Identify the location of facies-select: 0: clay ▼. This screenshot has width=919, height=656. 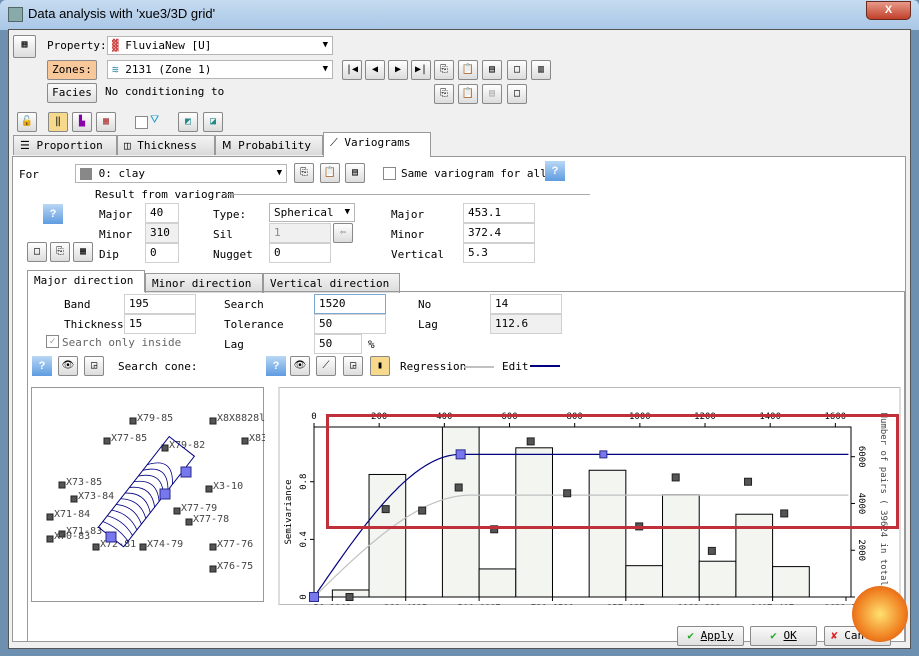
(181, 173).